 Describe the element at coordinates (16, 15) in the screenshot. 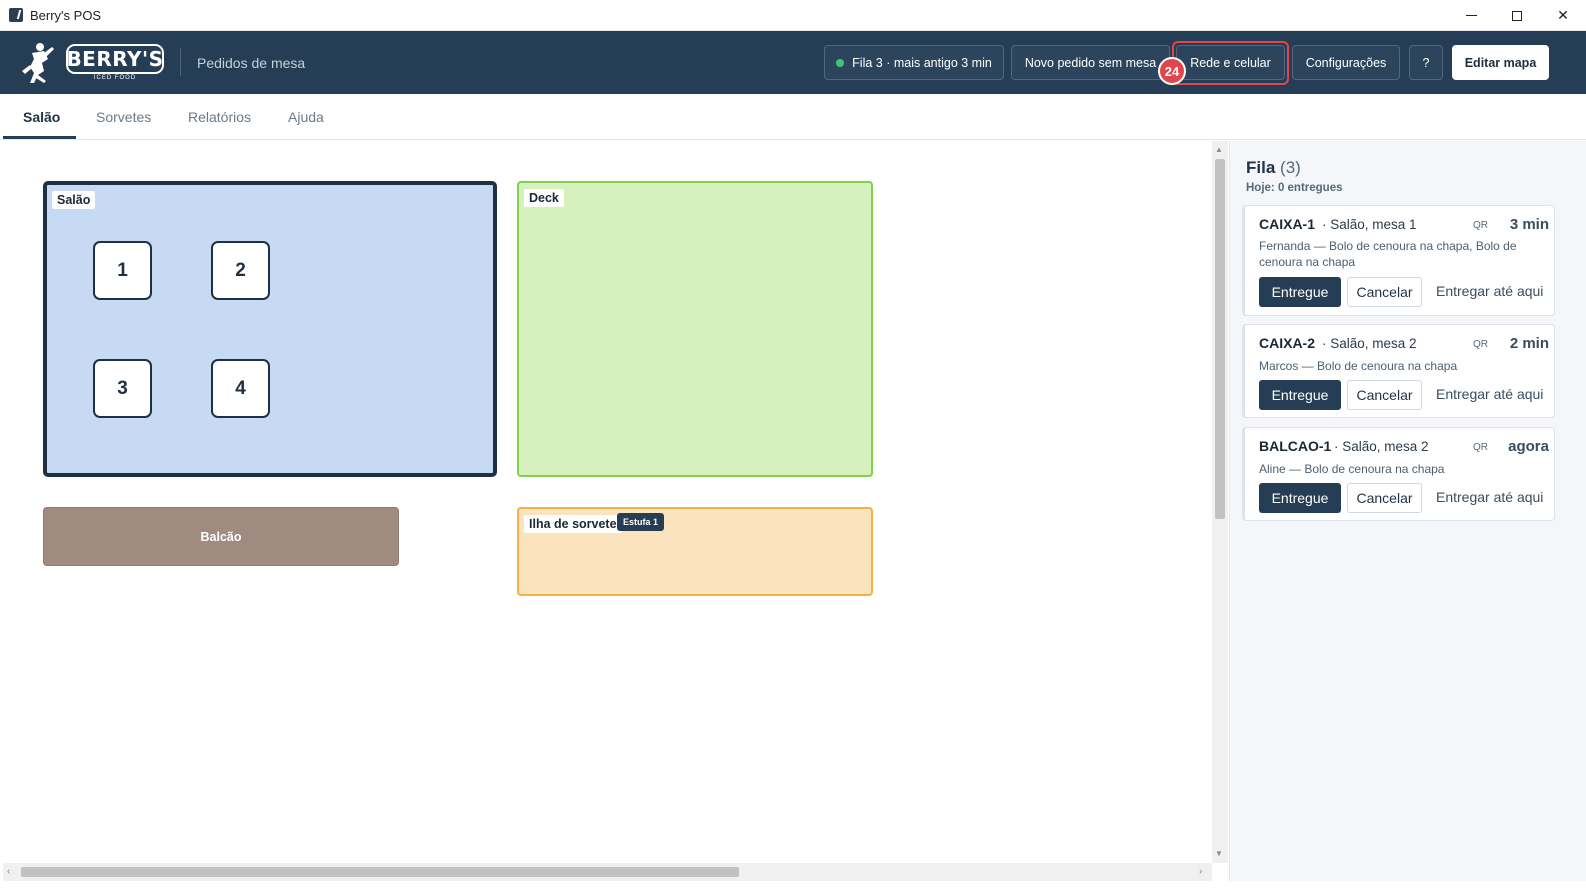

I see `app-icon` at that location.